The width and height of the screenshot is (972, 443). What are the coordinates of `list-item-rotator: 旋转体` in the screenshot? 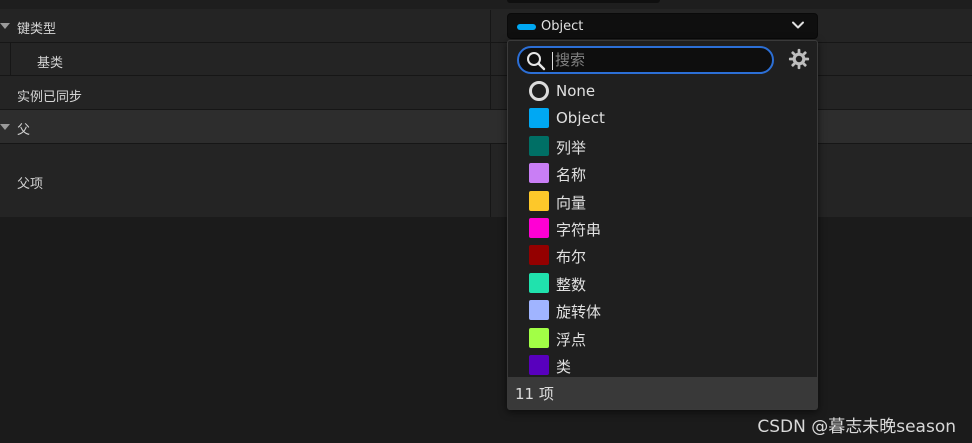 It's located at (662, 310).